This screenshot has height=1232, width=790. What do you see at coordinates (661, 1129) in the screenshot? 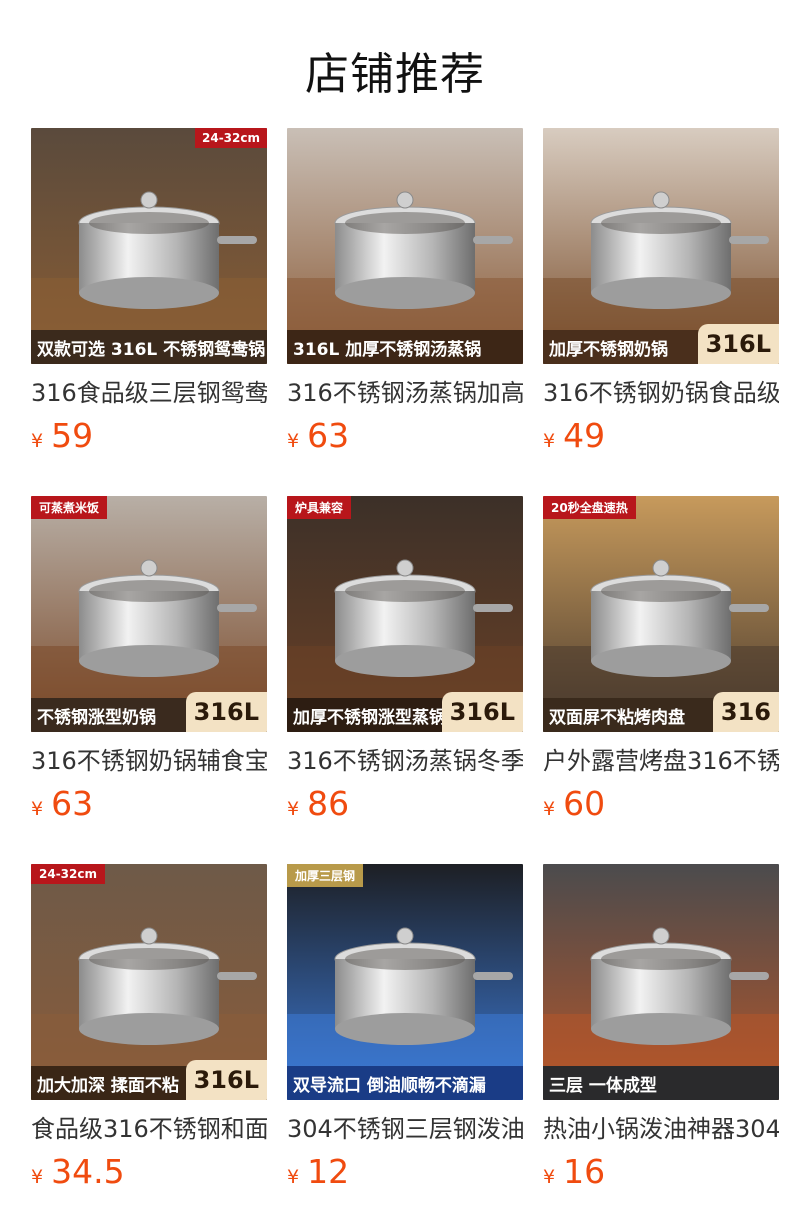
I see `product-name: 热油小锅泼油神器304` at bounding box center [661, 1129].